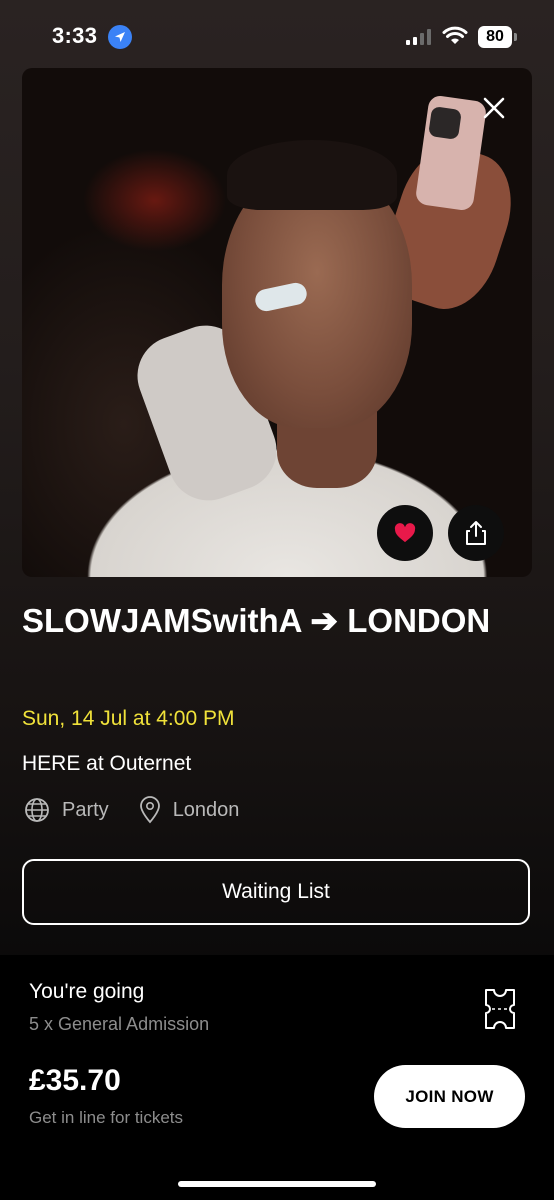 This screenshot has height=1200, width=554. I want to click on location-services-icon, so click(120, 37).